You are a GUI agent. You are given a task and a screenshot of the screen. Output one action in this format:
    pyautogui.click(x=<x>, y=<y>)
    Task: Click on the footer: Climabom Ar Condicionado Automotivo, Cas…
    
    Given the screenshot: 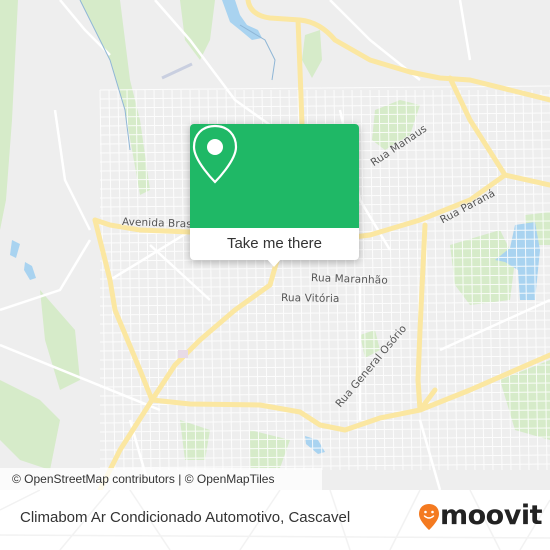 What is the action you would take?
    pyautogui.click(x=275, y=520)
    